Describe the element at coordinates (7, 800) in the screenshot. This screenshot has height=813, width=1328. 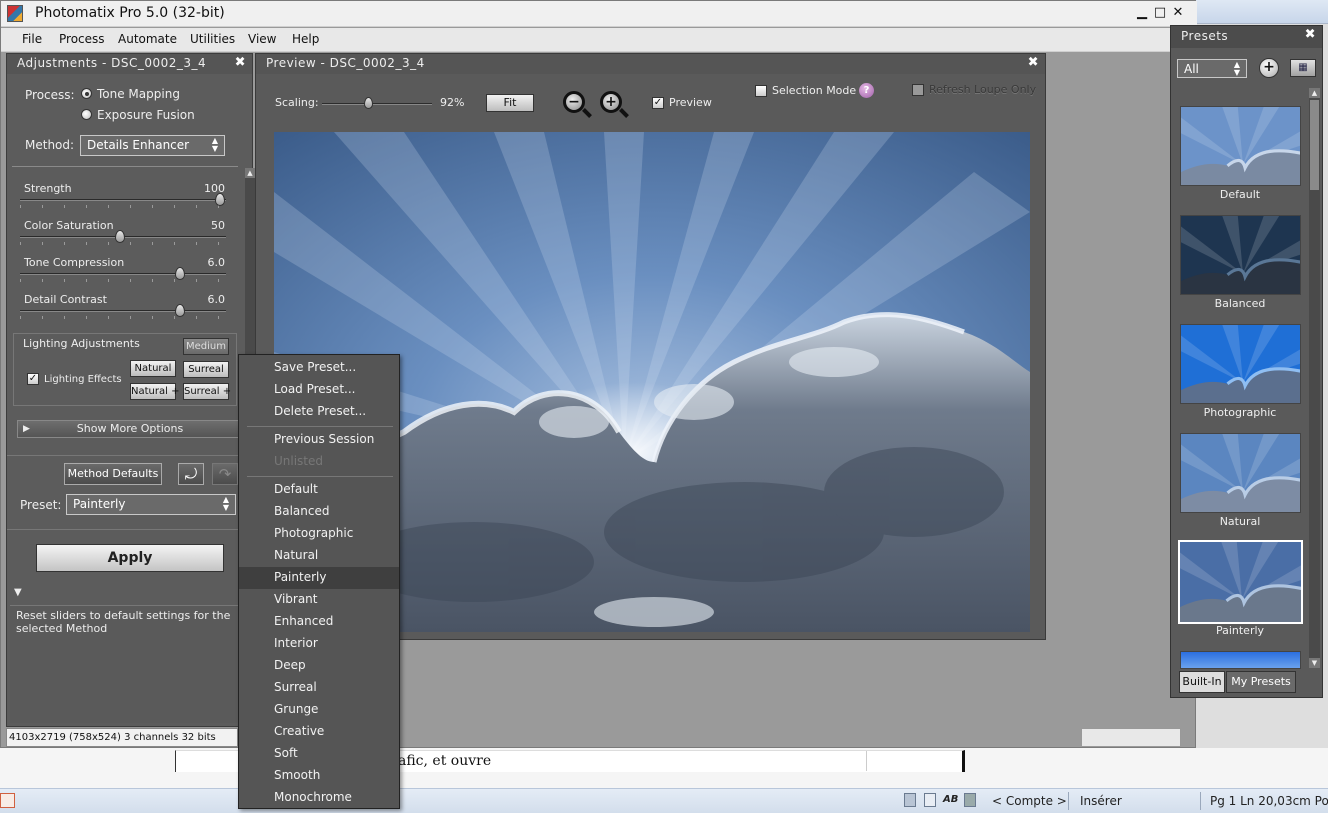
I see `status-indicator-icon` at that location.